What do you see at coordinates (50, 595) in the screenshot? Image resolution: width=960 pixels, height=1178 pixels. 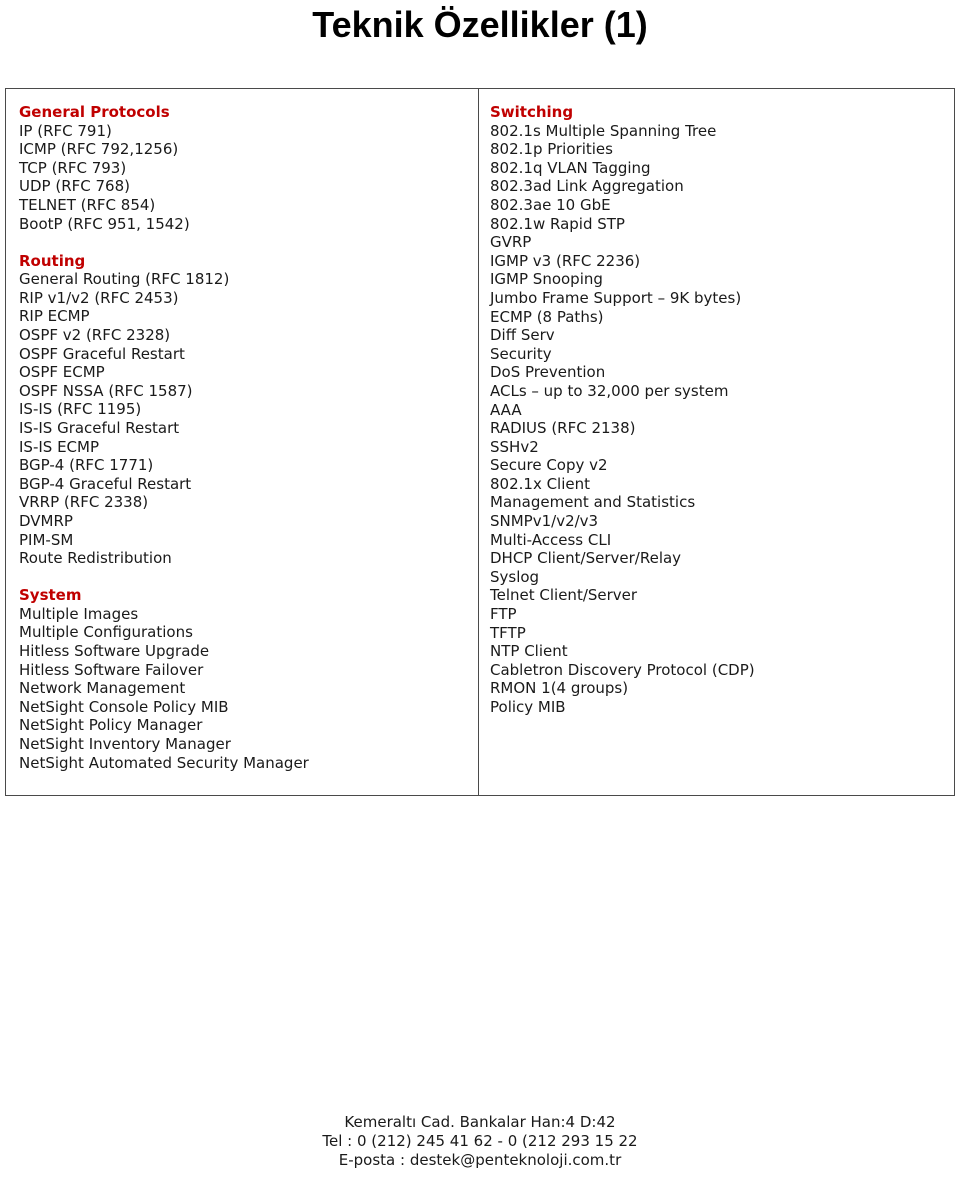 I see `spec-section-heading: System` at bounding box center [50, 595].